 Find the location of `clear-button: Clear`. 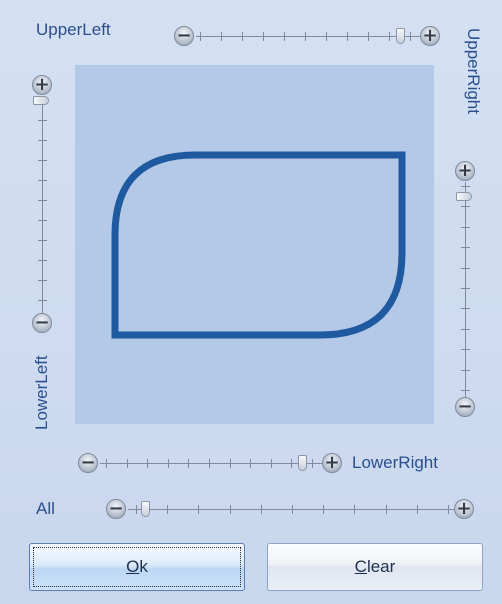

clear-button: Clear is located at coordinates (375, 567).